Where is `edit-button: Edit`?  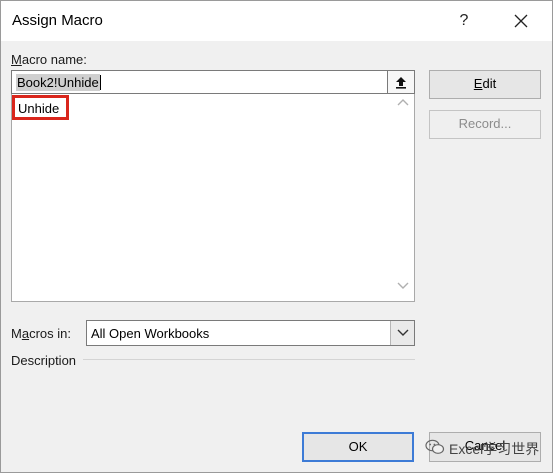 edit-button: Edit is located at coordinates (485, 84).